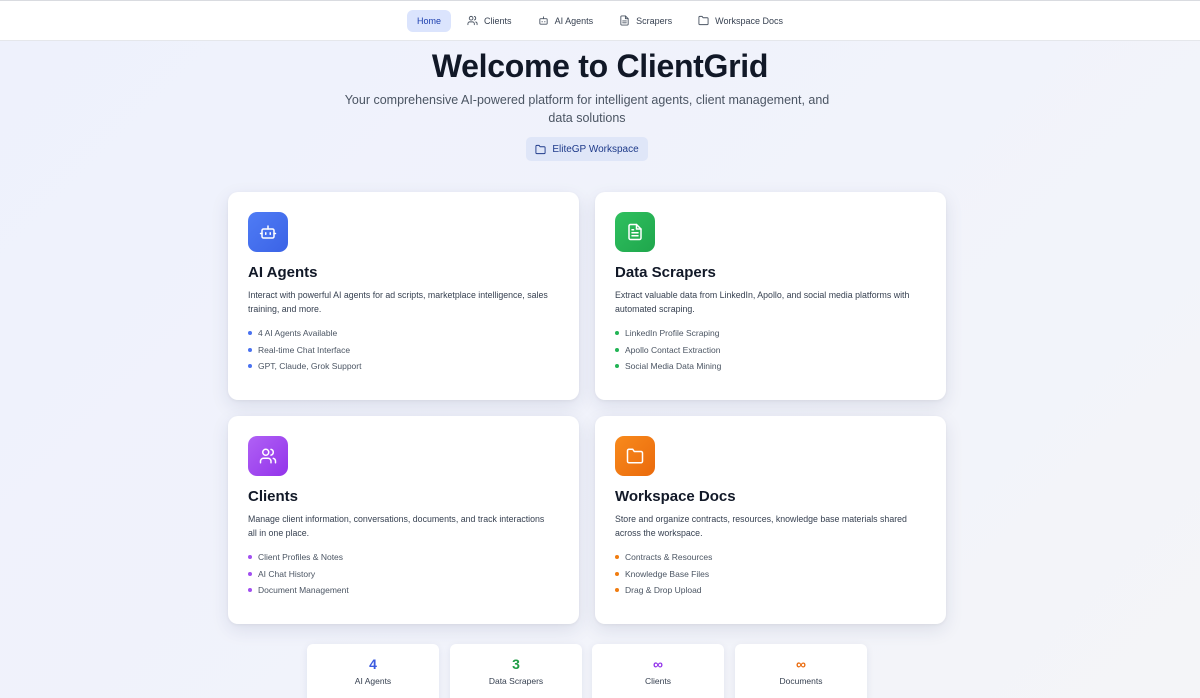 This screenshot has height=698, width=1200. I want to click on feature-item: LinkedIn Profile Scraping, so click(770, 333).